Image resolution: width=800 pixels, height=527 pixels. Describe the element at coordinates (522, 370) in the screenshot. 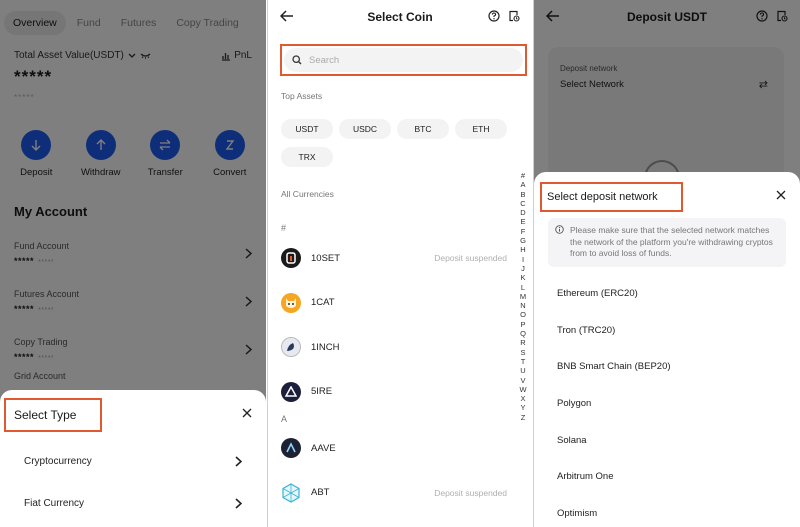

I see `alphabet-letter: U` at that location.